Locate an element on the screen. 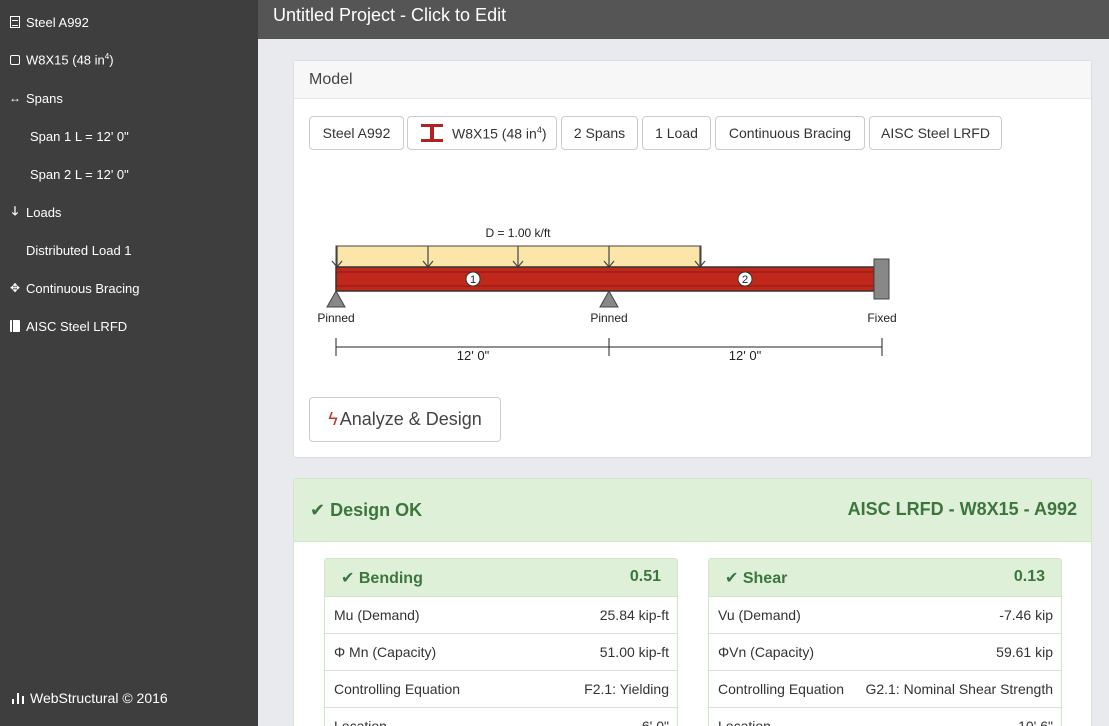 The width and height of the screenshot is (1109, 726). square-icon is located at coordinates (15, 60).